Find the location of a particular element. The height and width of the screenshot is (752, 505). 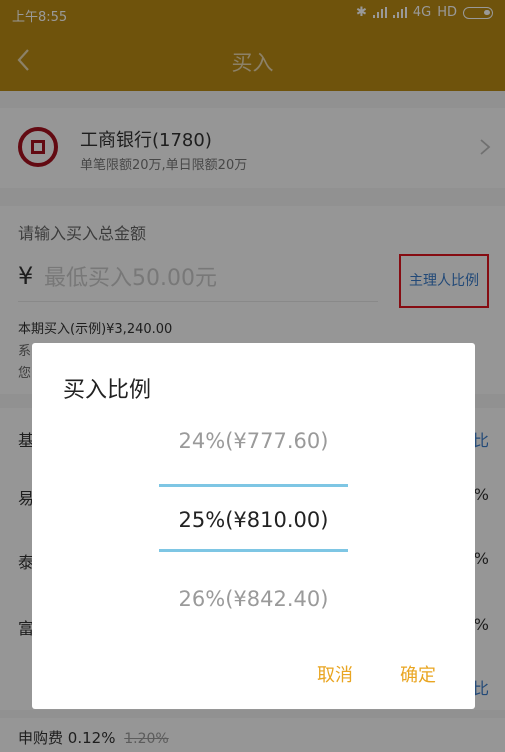

confirm-button: 确定 is located at coordinates (418, 674).